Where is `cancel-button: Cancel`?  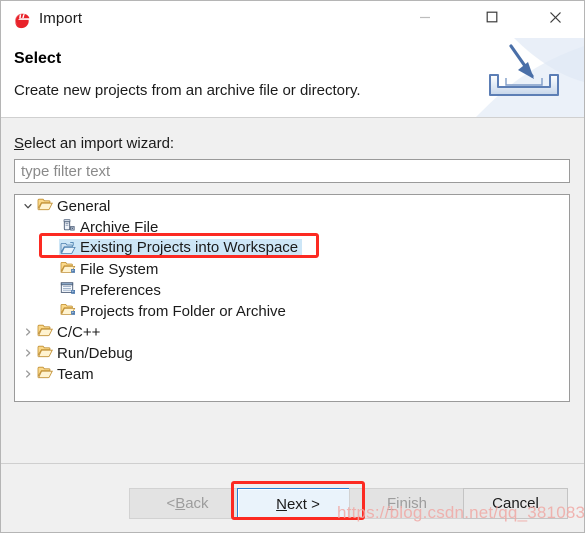
cancel-button: Cancel is located at coordinates (515, 503).